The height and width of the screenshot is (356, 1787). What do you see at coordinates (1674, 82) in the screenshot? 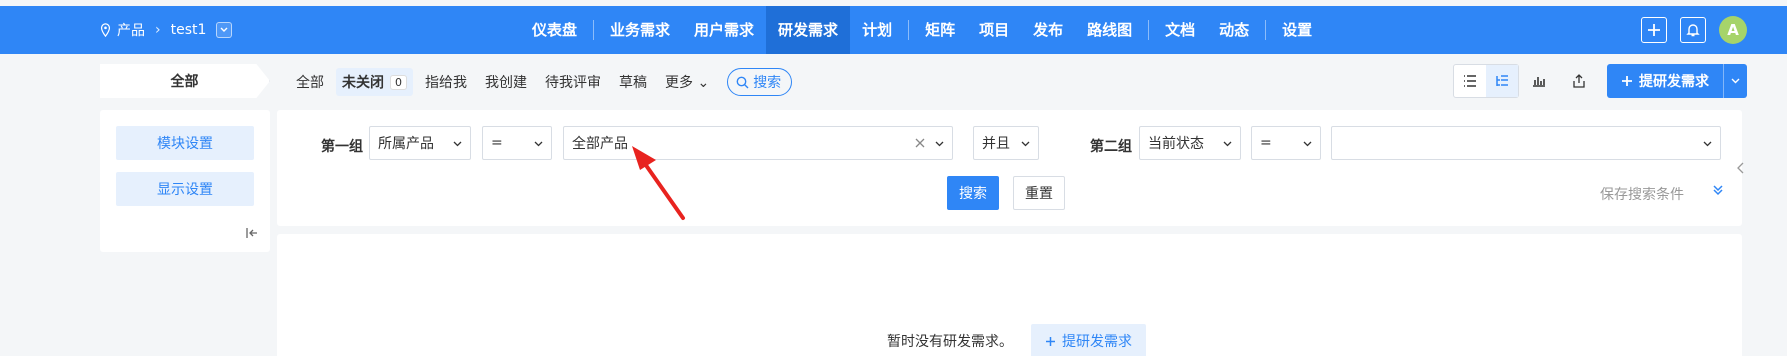
I see `create-dev-requirement-label: 提研发需求` at bounding box center [1674, 82].